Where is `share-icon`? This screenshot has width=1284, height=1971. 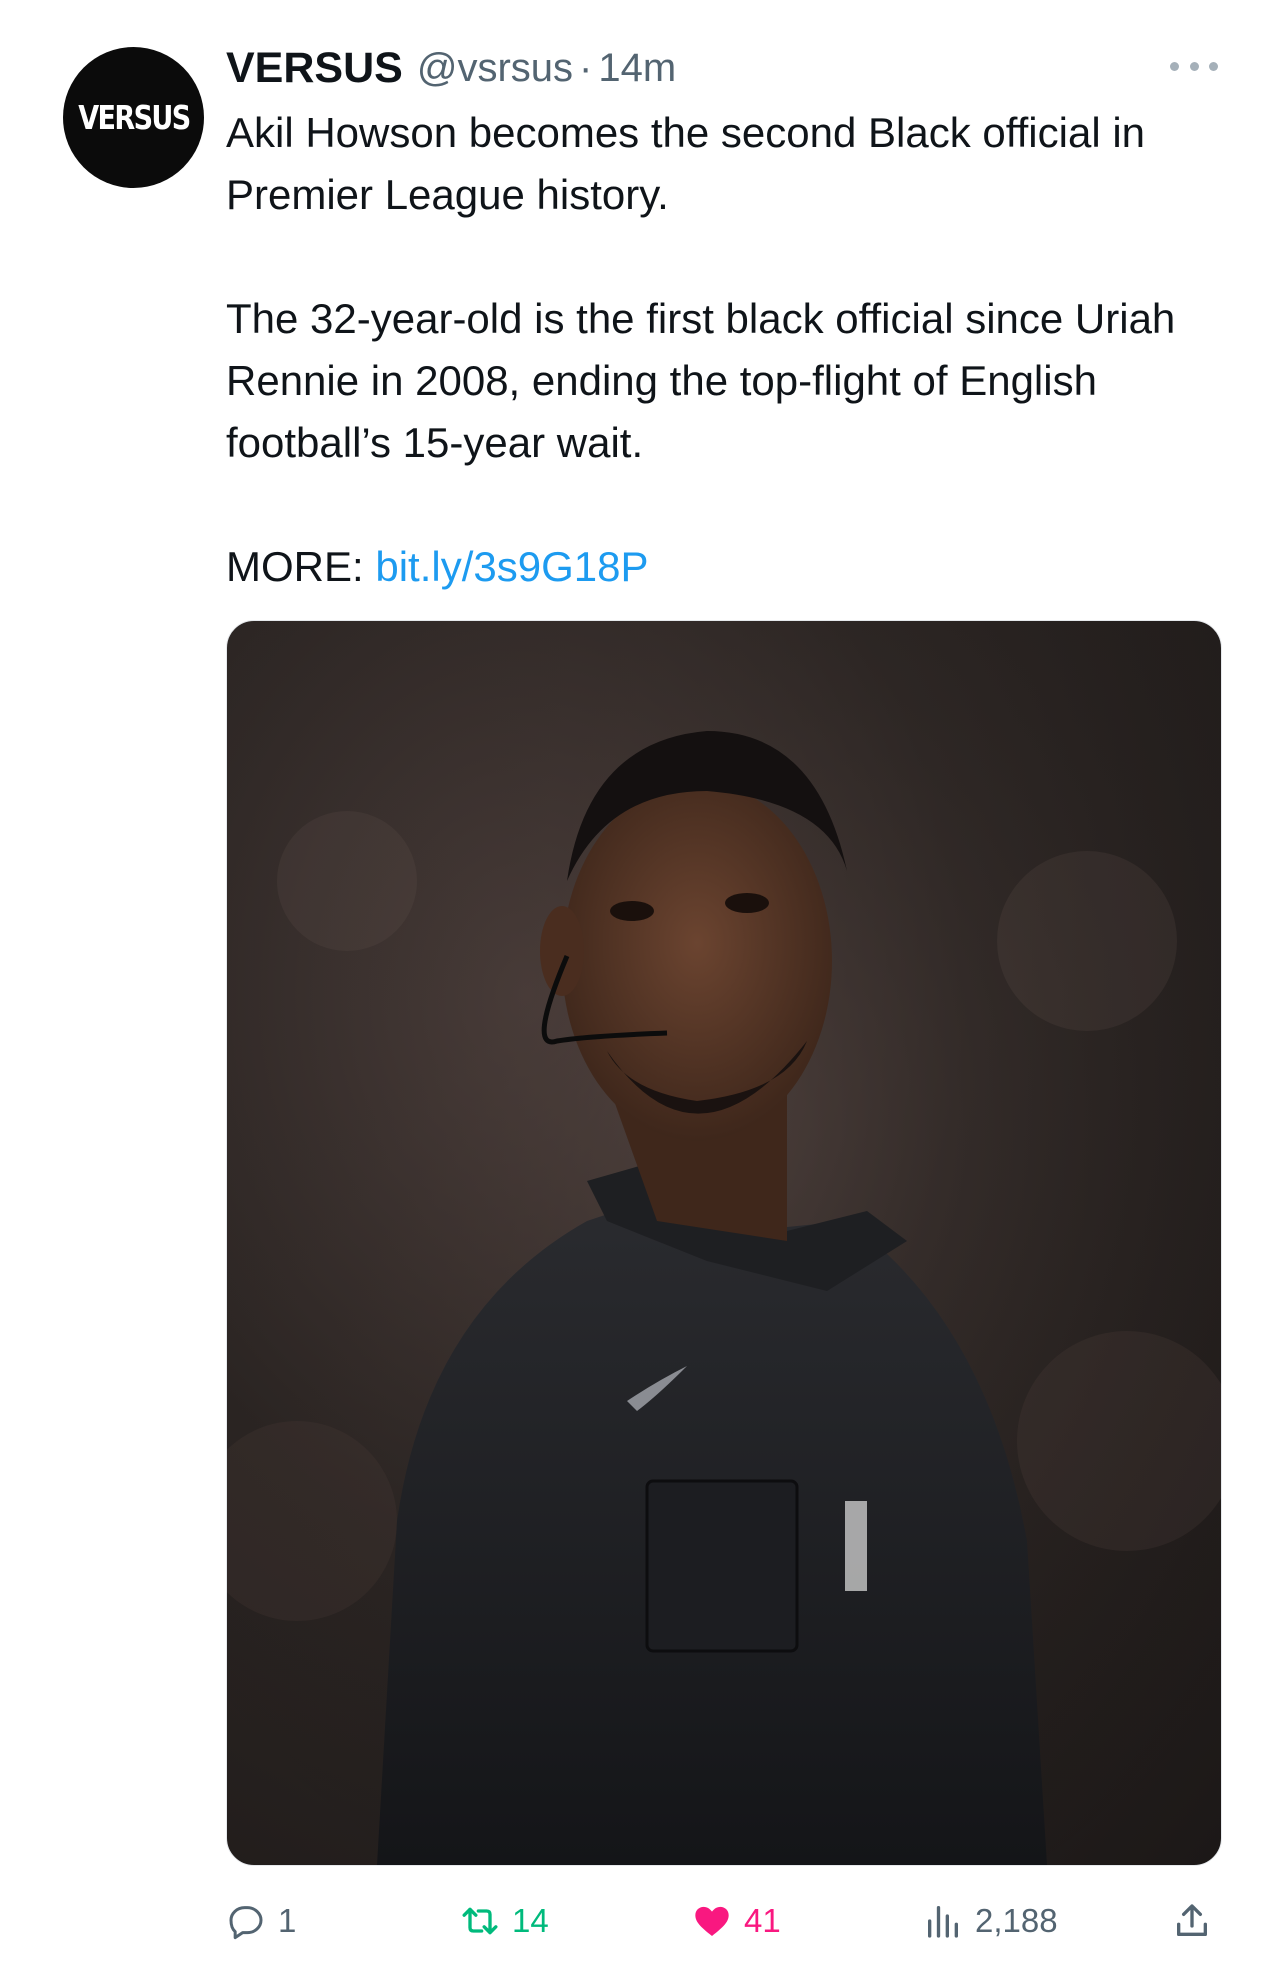
share-icon is located at coordinates (1192, 1920).